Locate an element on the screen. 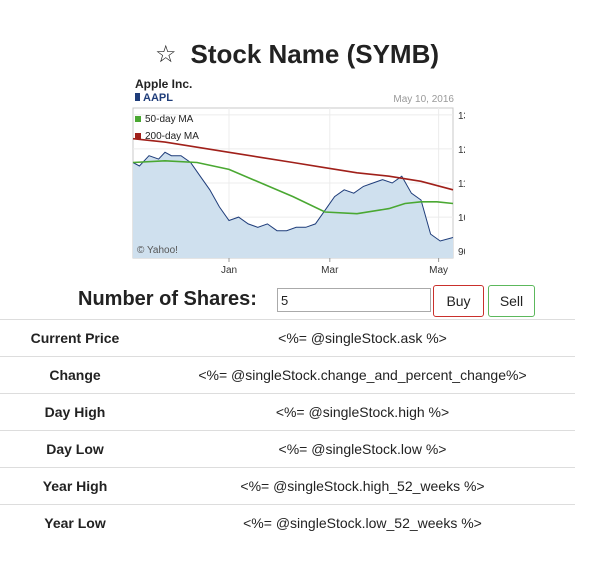  table-row: Current Price <%= @singleStock.ask %> is located at coordinates (287, 338).